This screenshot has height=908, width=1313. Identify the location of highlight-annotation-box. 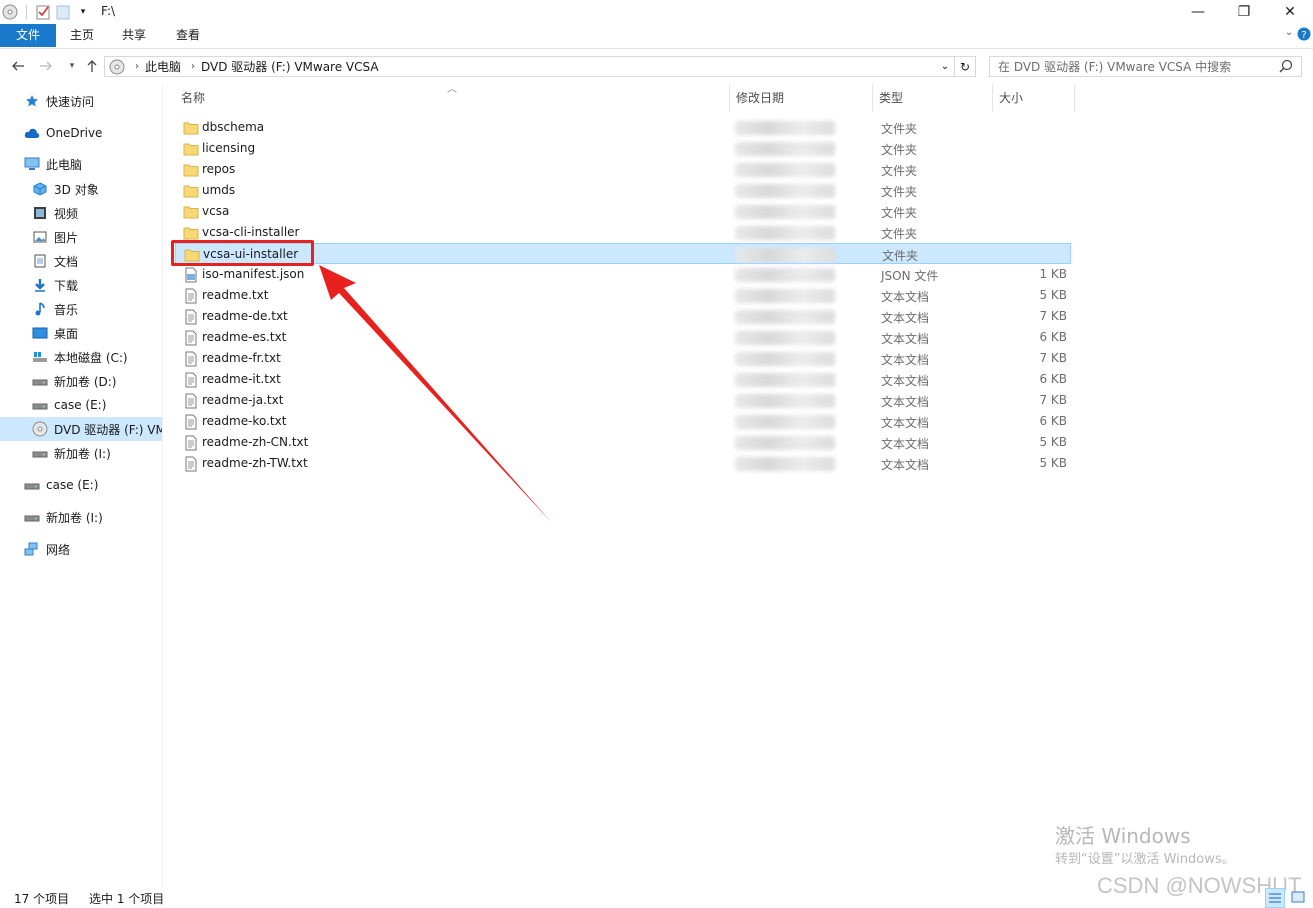
(242, 253).